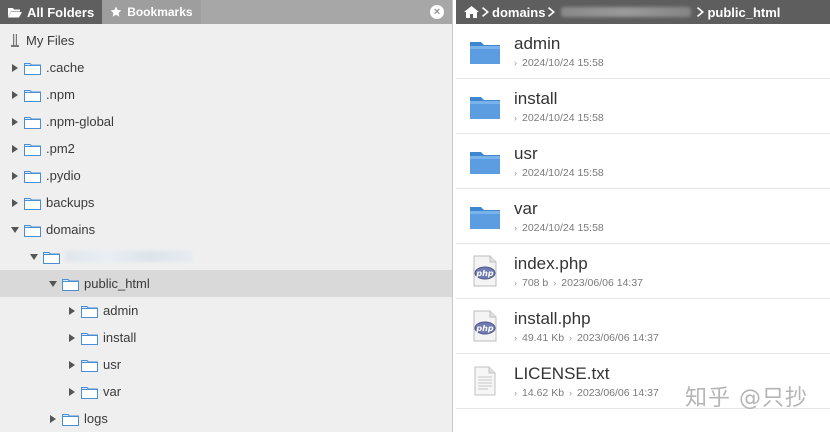 This screenshot has height=432, width=830. What do you see at coordinates (551, 263) in the screenshot?
I see `file-name: index.php` at bounding box center [551, 263].